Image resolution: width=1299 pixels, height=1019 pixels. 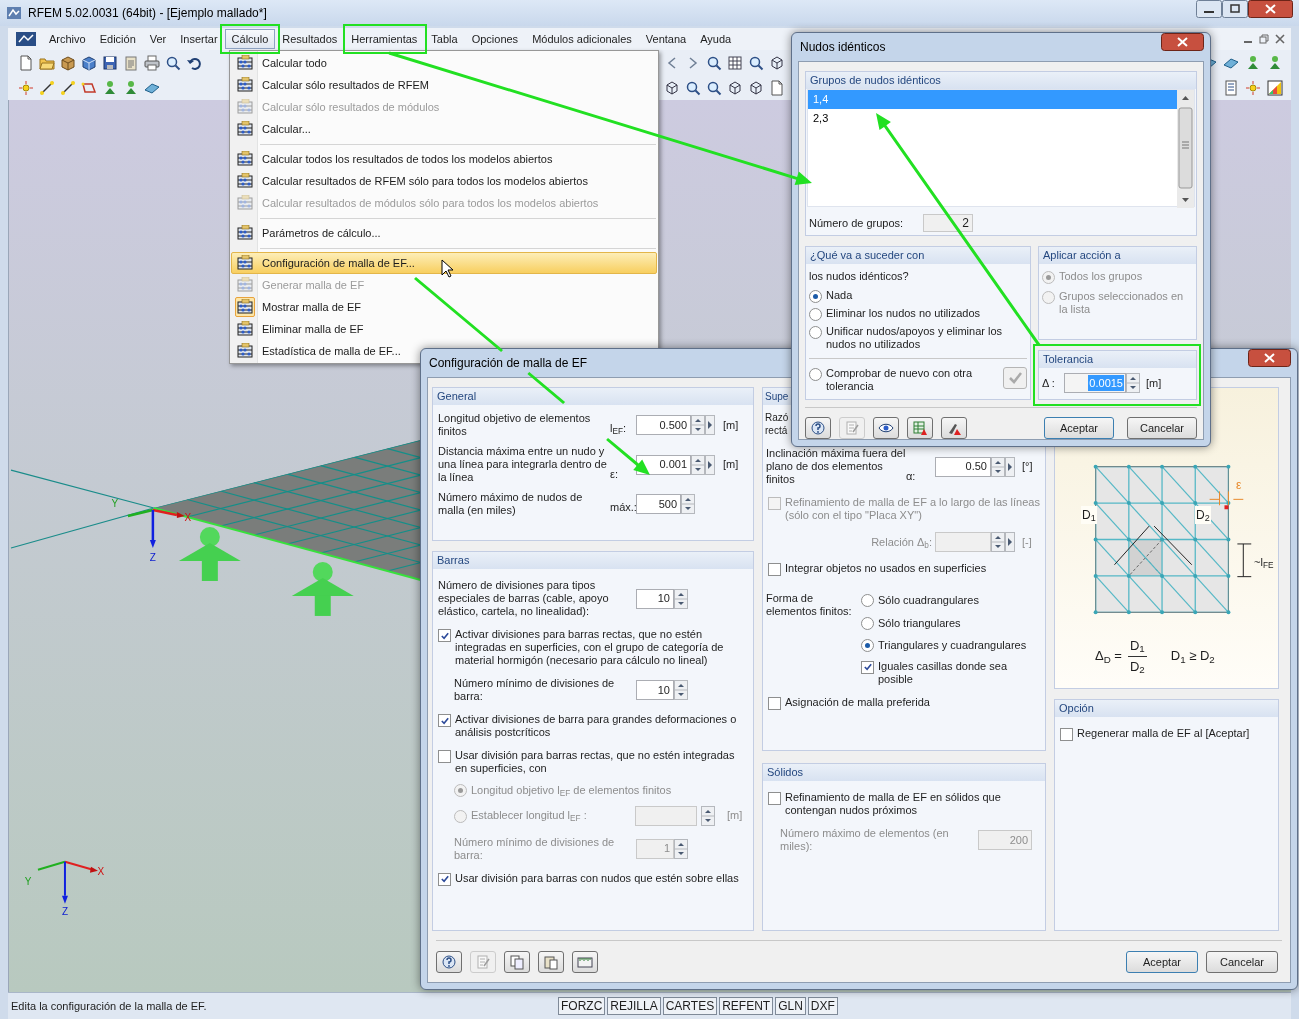 What do you see at coordinates (928, 600) in the screenshot?
I see `radio-label: Sólo cuadrangulares` at bounding box center [928, 600].